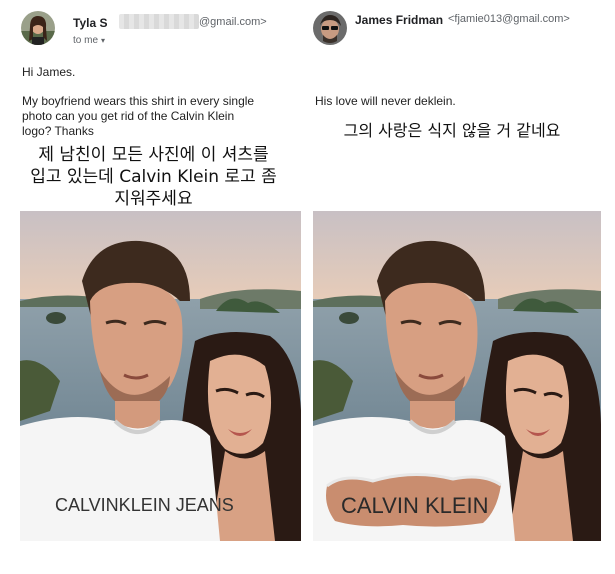  What do you see at coordinates (49, 72) in the screenshot?
I see `greeting: Hi James.` at bounding box center [49, 72].